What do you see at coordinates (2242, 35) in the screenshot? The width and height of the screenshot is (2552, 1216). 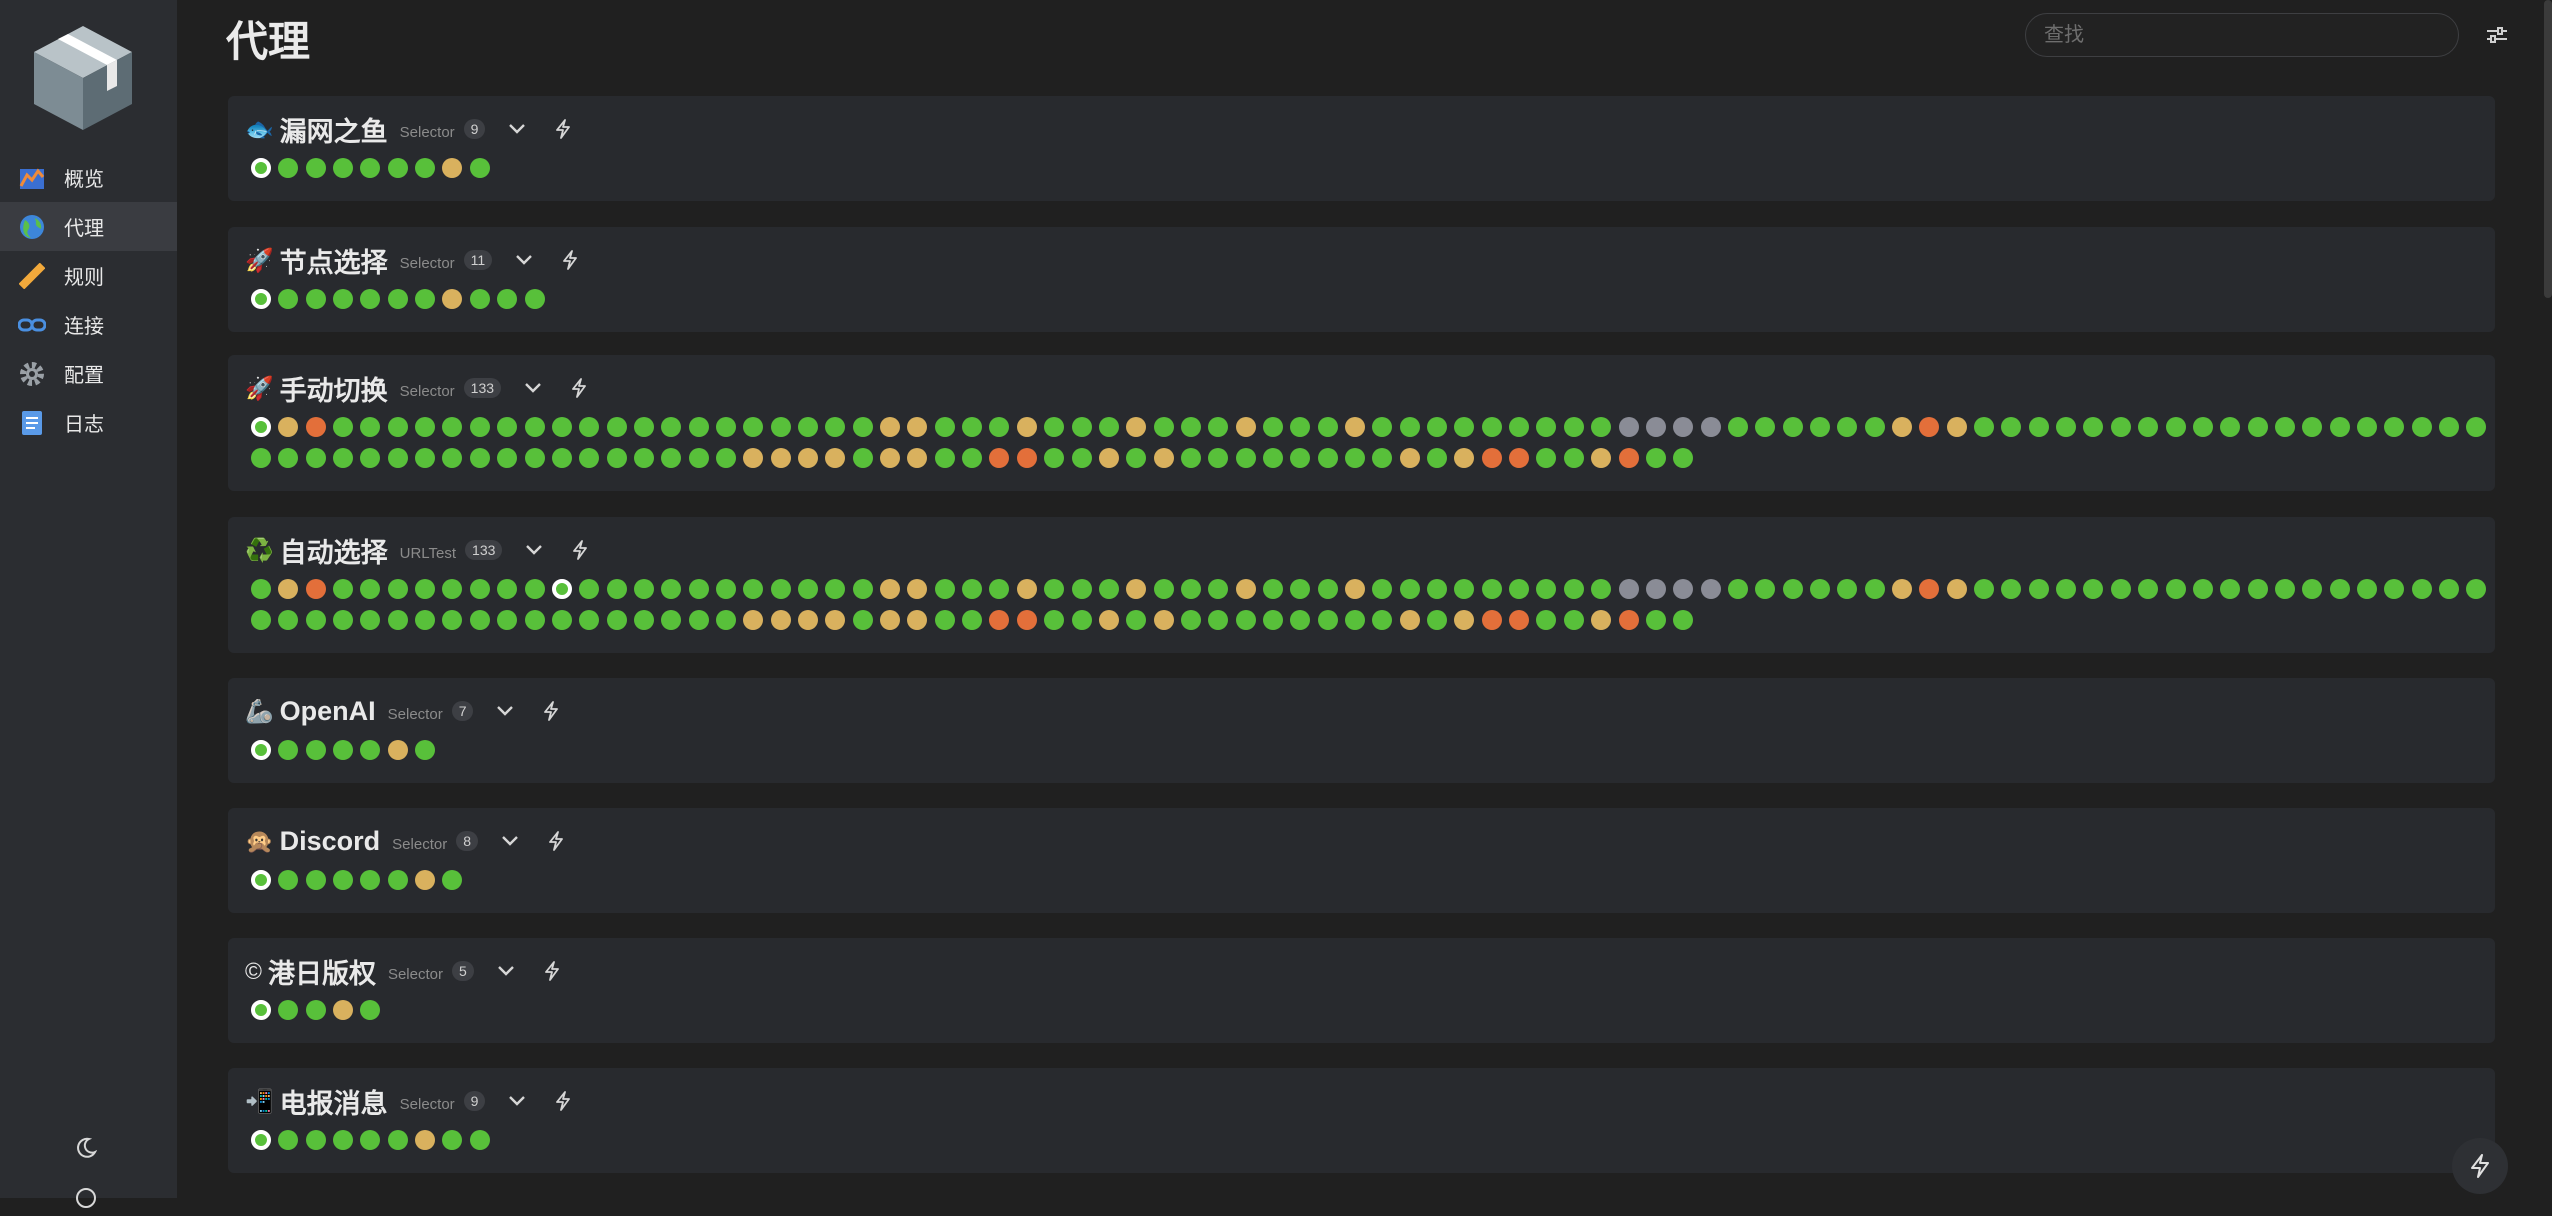 I see `search-input` at bounding box center [2242, 35].